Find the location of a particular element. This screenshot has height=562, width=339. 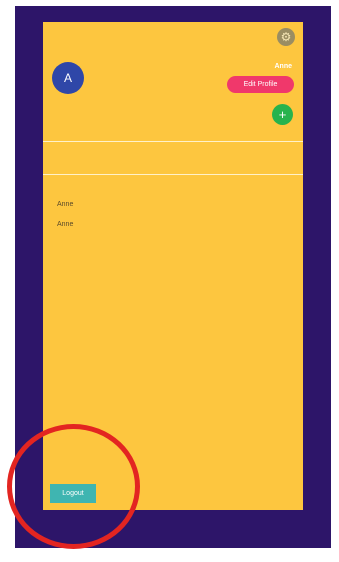

logout-button: Logout is located at coordinates (73, 493).